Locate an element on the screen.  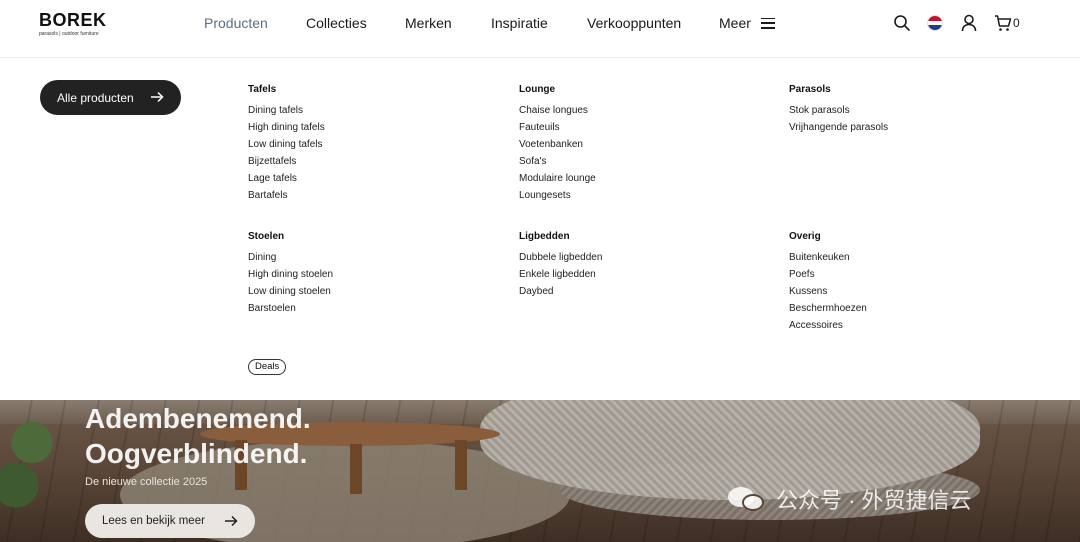
hero-title: Adembenemend. Oogverblindend. is located at coordinates (198, 436).